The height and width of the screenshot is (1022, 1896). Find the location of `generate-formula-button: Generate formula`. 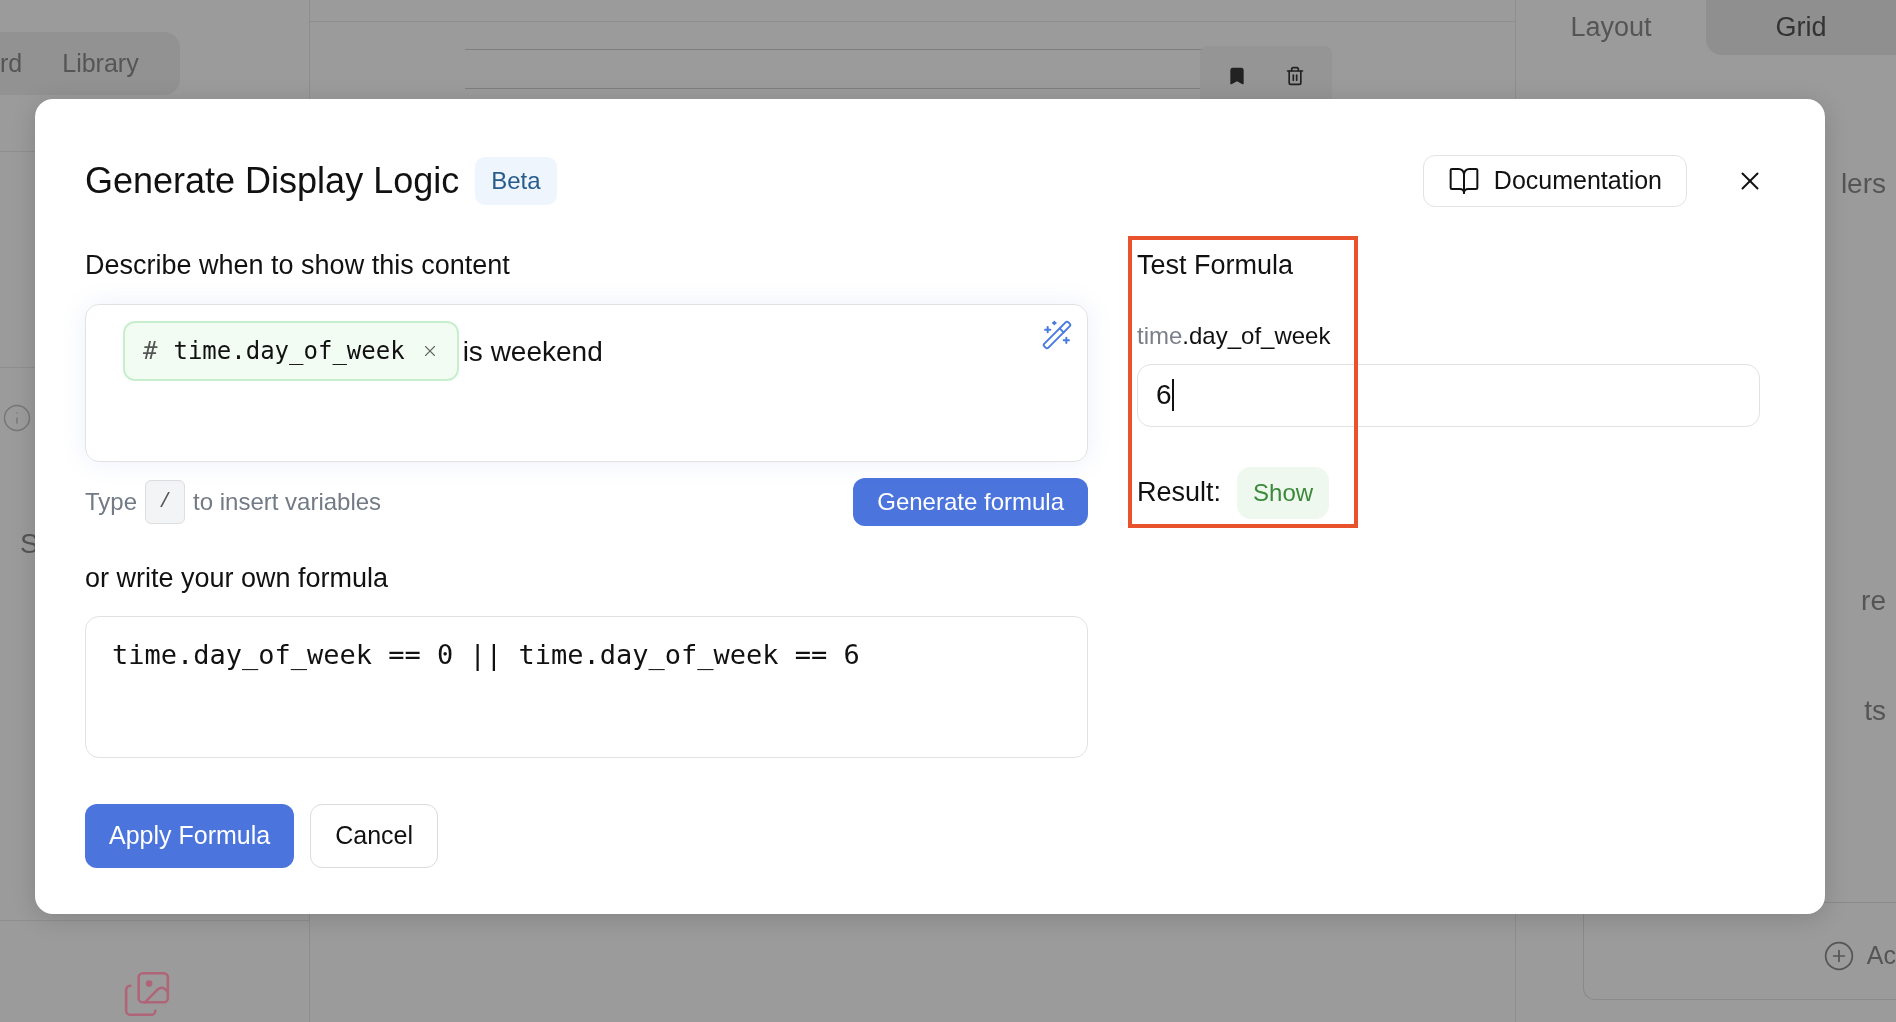

generate-formula-button: Generate formula is located at coordinates (970, 501).